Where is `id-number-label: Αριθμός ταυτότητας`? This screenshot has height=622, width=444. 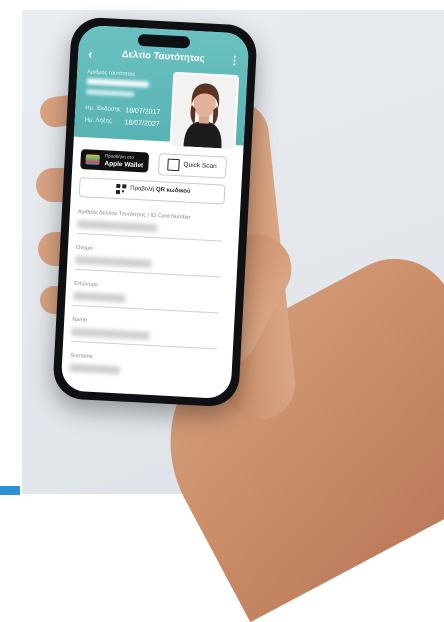
id-number-label: Αριθμός ταυτότητας is located at coordinates (111, 73).